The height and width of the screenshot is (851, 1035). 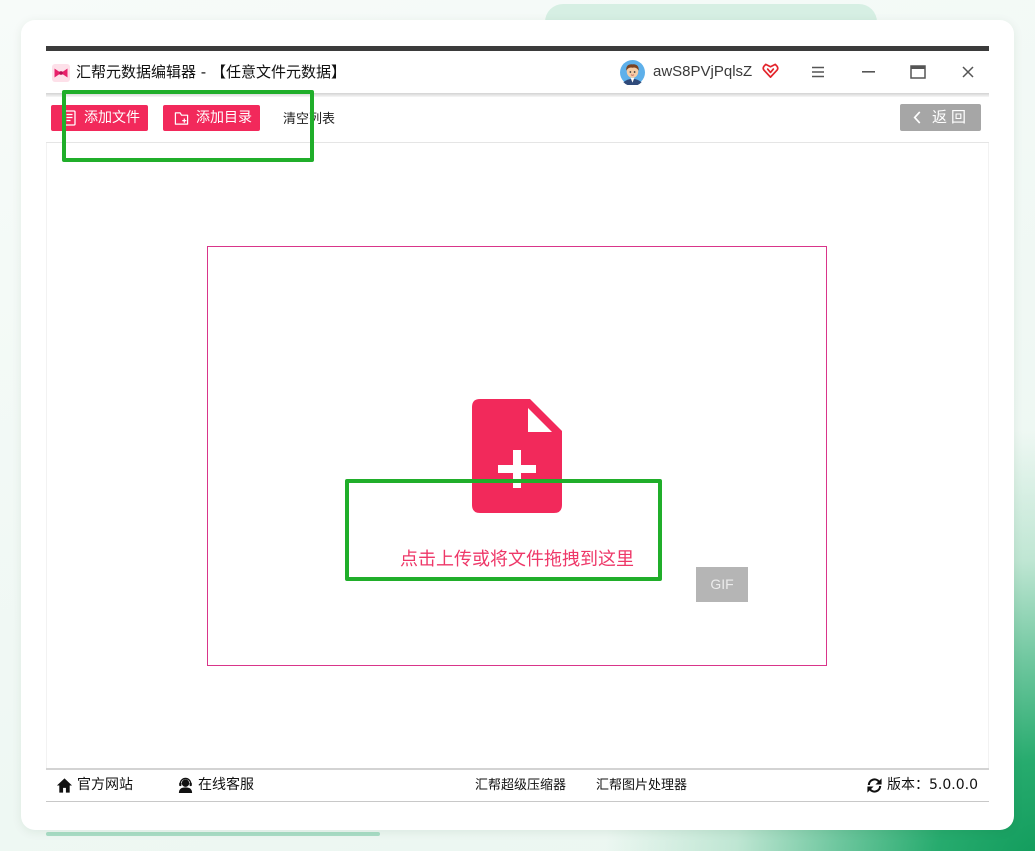 I want to click on add-file-button: 添加文件, so click(x=99, y=118).